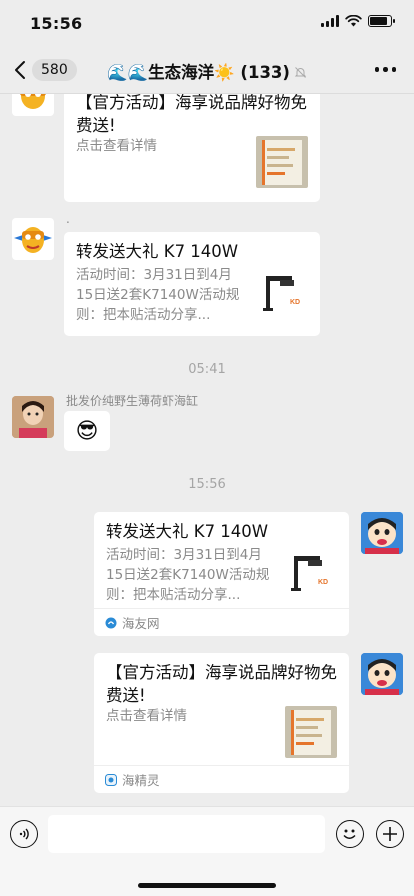 The image size is (414, 896). Describe the element at coordinates (221, 622) in the screenshot. I see `card-source: 海友网` at that location.